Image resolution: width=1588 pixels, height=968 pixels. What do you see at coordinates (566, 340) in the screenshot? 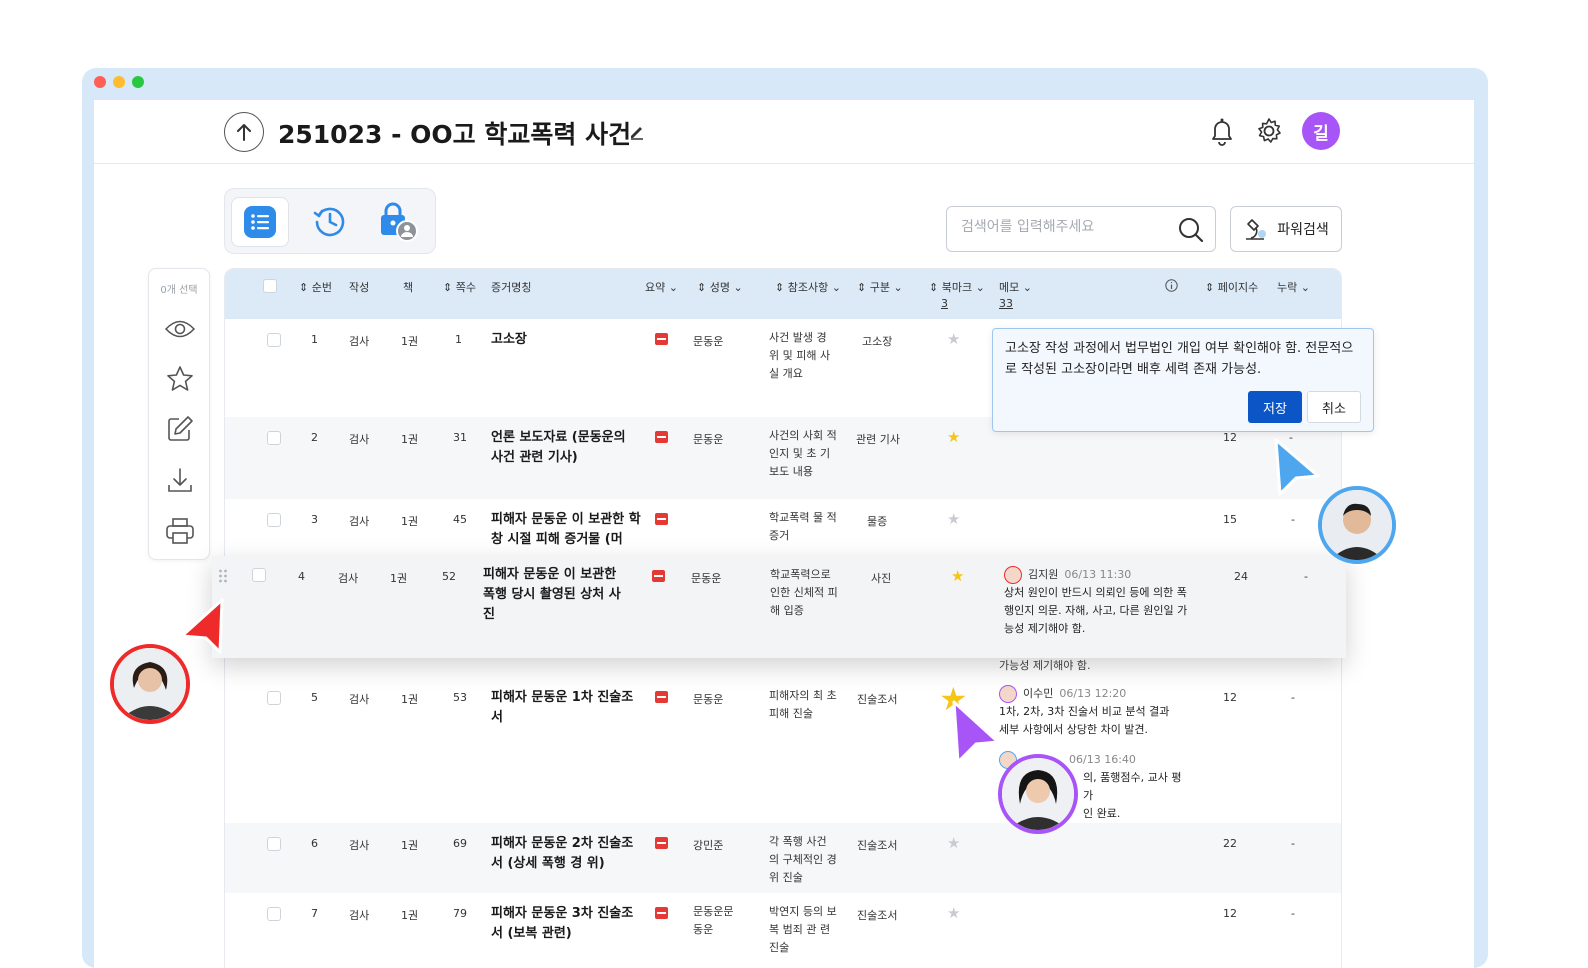
I see `cell-evidence-name: 고소장` at bounding box center [566, 340].